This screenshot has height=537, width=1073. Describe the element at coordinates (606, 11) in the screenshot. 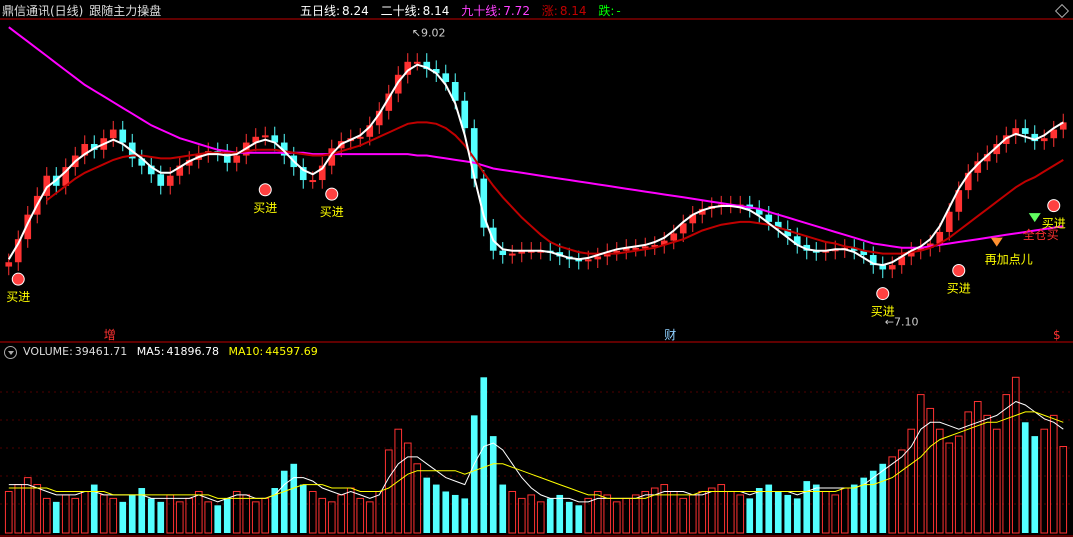

I see `down-label: 跌:` at that location.